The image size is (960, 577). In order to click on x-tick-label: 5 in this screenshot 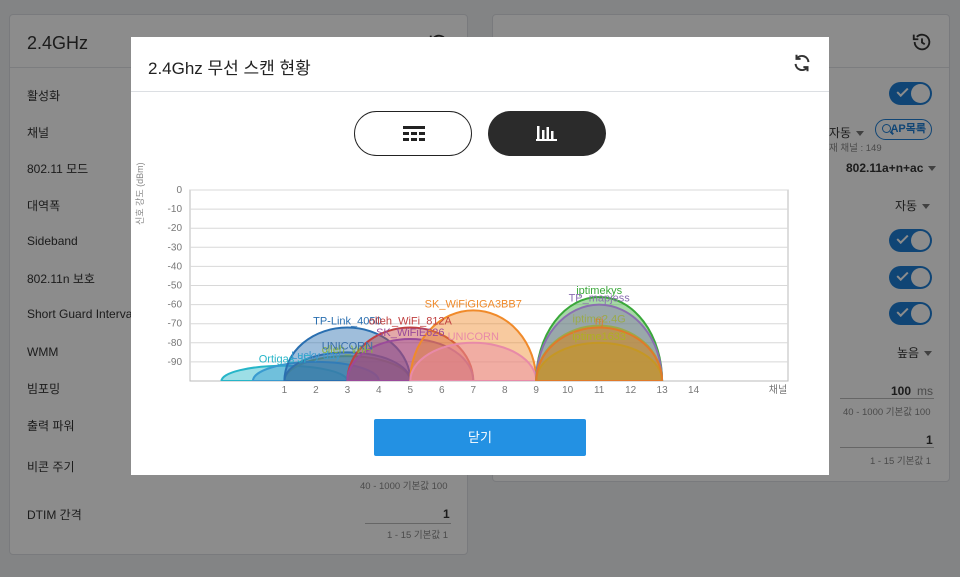, I will do `click(411, 390)`.